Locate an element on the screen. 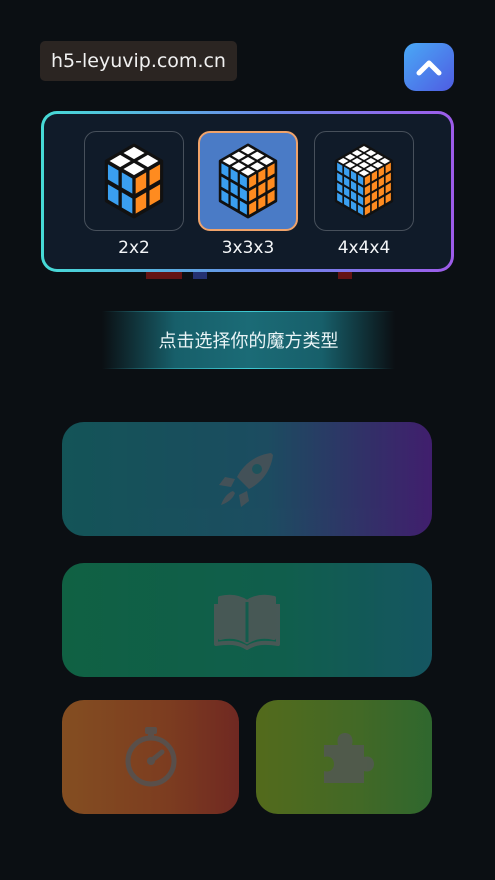 The image size is (495, 880). cube-2x2-icon is located at coordinates (134, 181).